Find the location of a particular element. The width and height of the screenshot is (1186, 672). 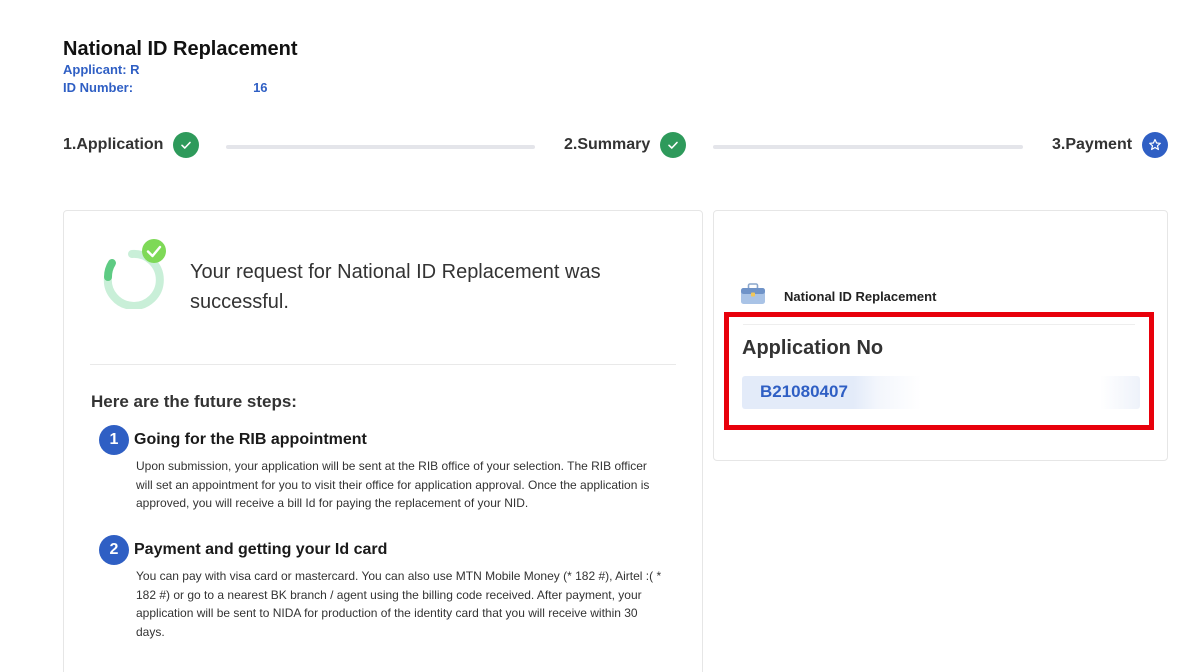

step-label: 1.Application is located at coordinates (113, 144).